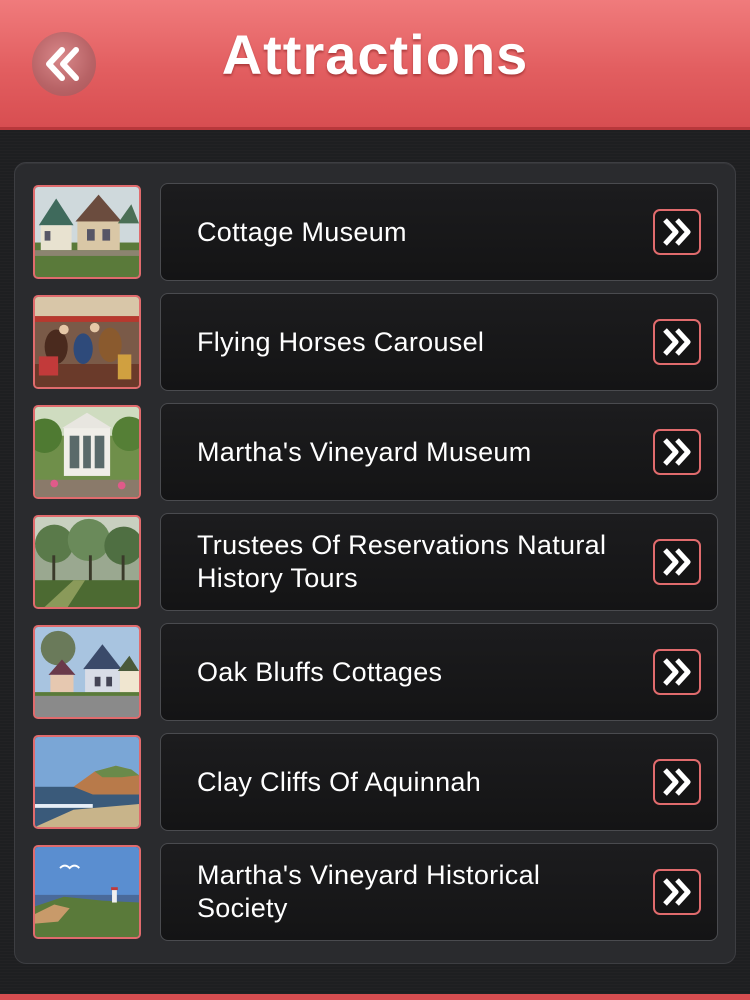  I want to click on attraction-label: Martha's Vineyard Museum, so click(364, 451).